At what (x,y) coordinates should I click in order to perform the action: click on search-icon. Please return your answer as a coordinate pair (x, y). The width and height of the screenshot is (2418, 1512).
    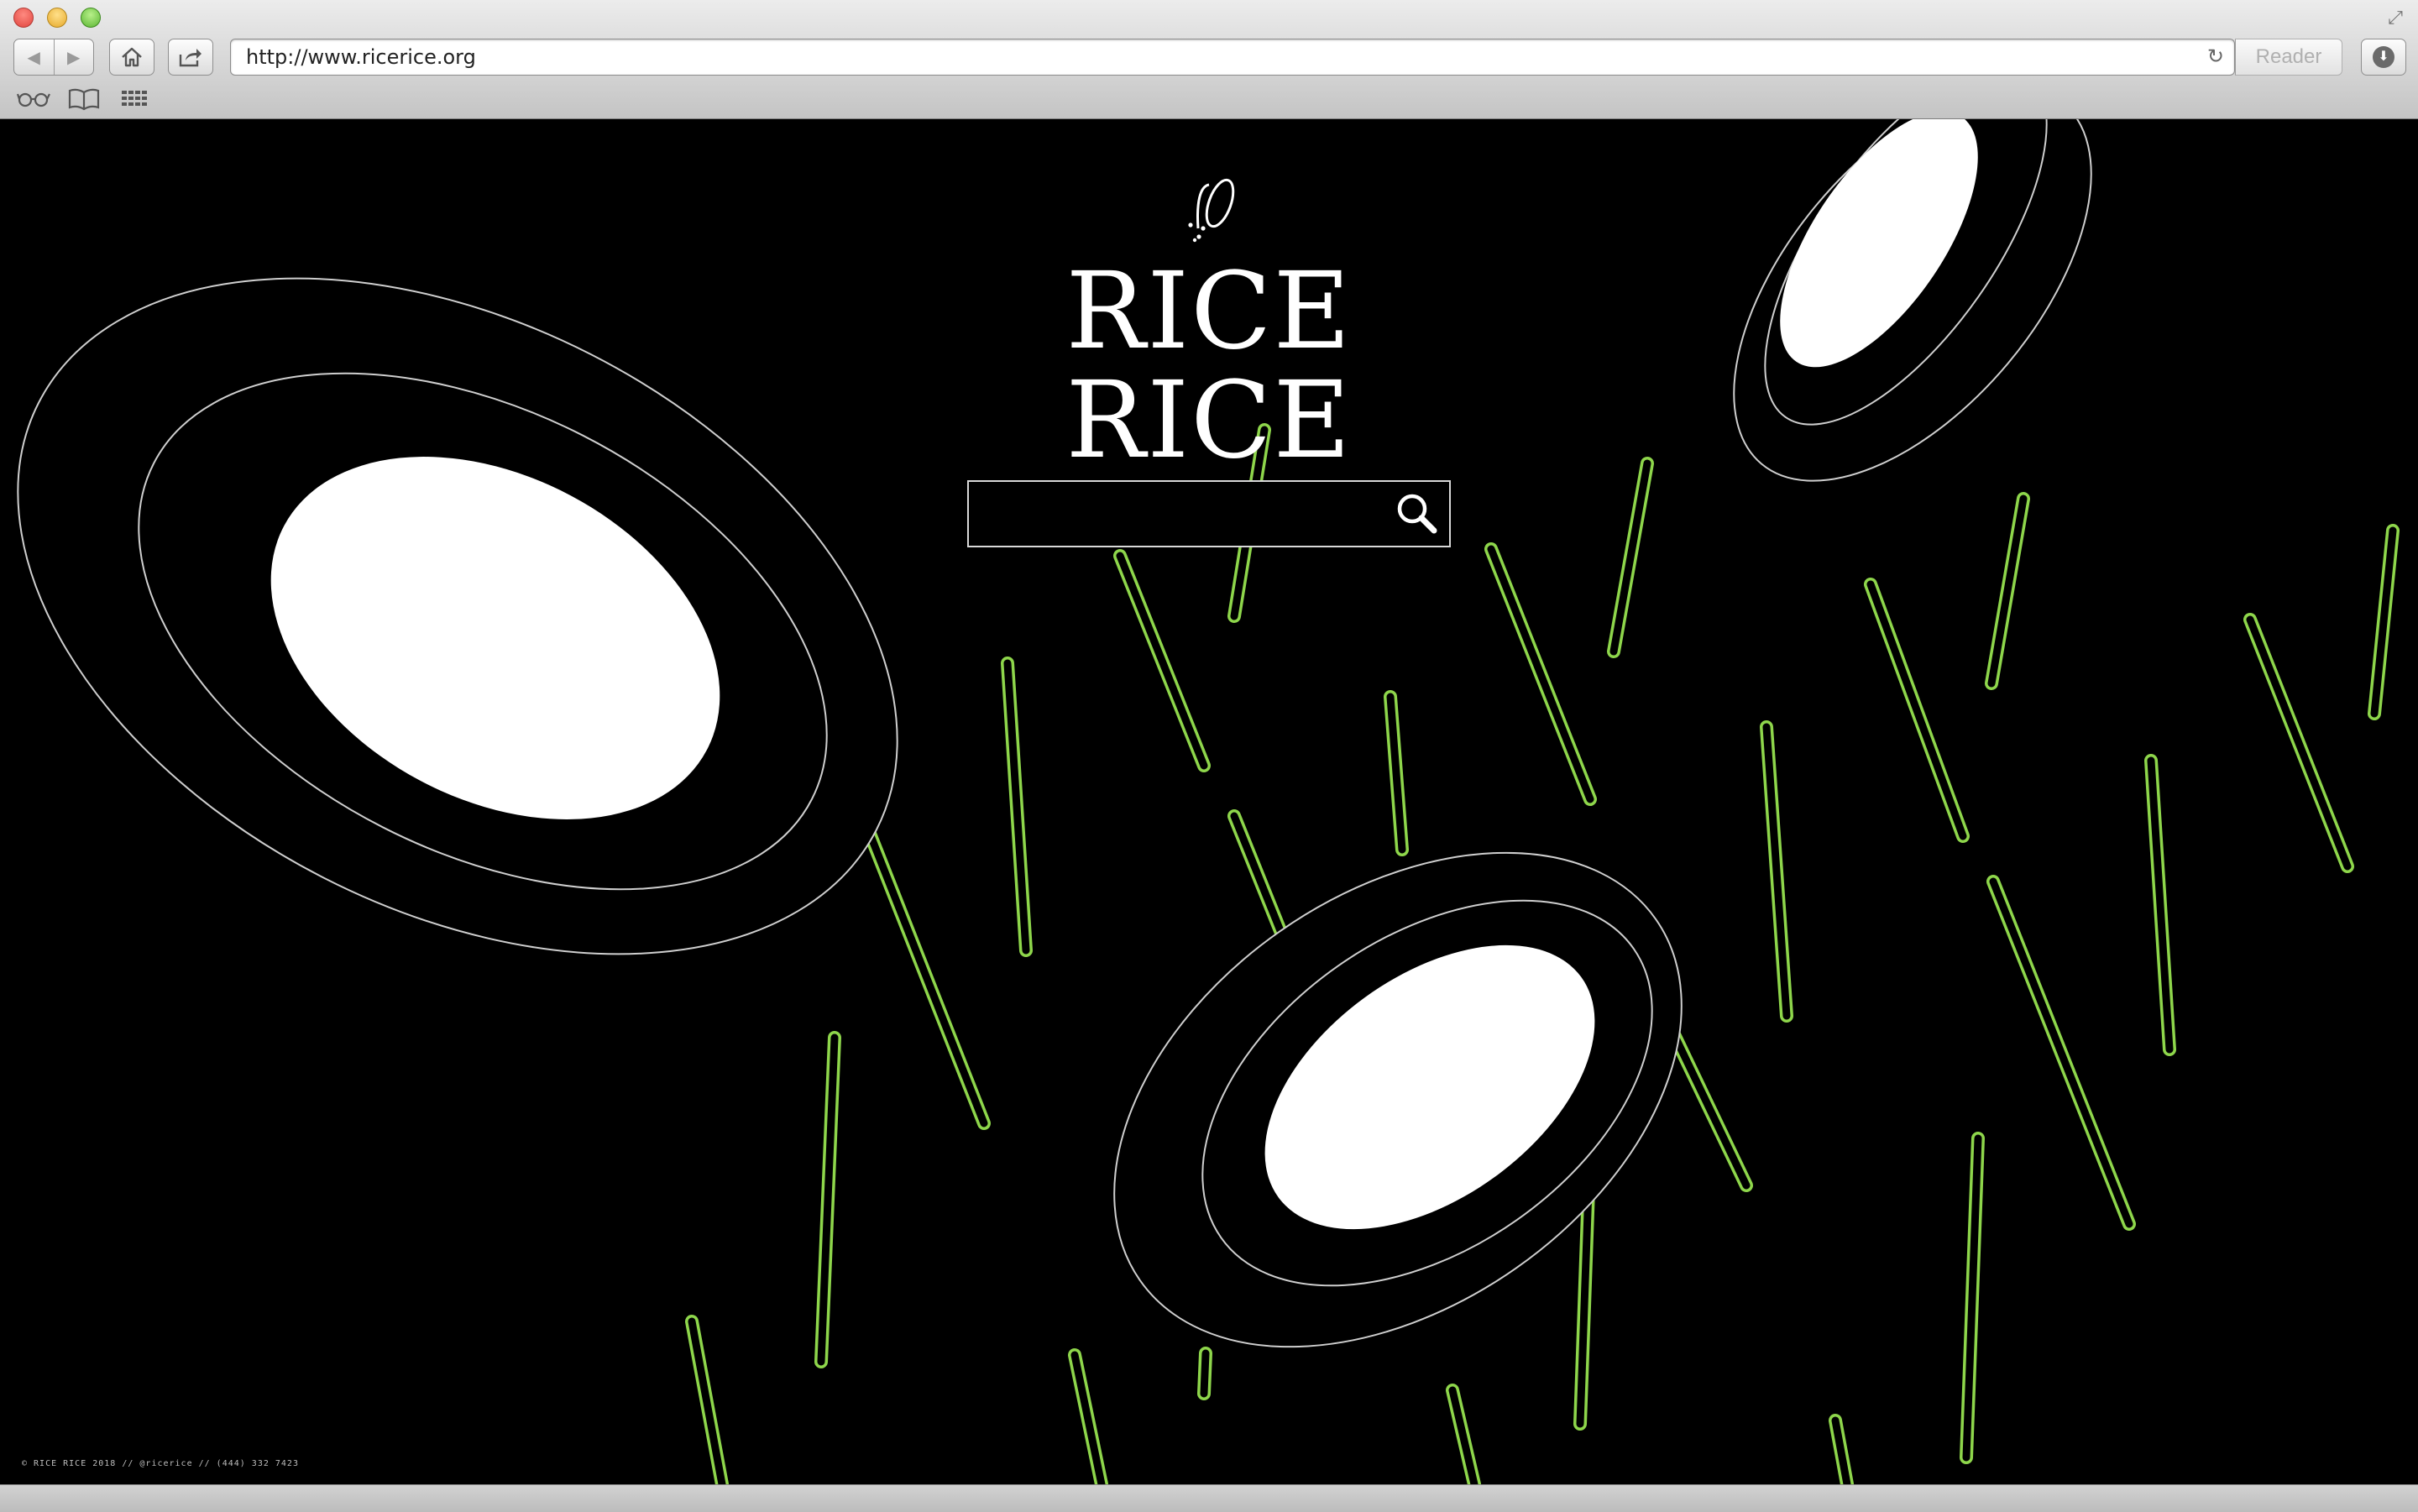
    Looking at the image, I should click on (1417, 514).